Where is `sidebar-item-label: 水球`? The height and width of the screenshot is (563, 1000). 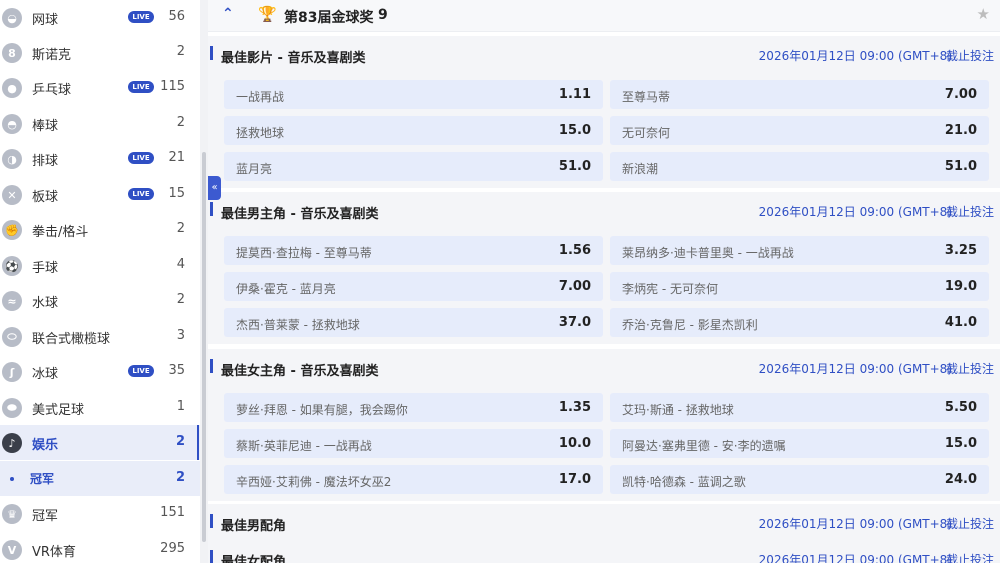
sidebar-item-label: 水球 is located at coordinates (45, 303).